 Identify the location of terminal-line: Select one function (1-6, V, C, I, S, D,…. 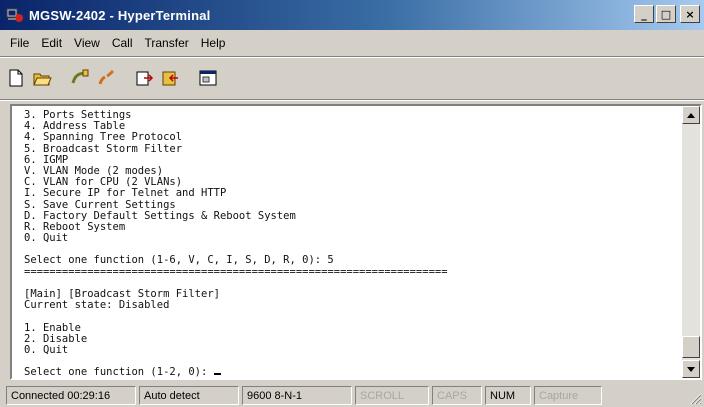
(179, 260).